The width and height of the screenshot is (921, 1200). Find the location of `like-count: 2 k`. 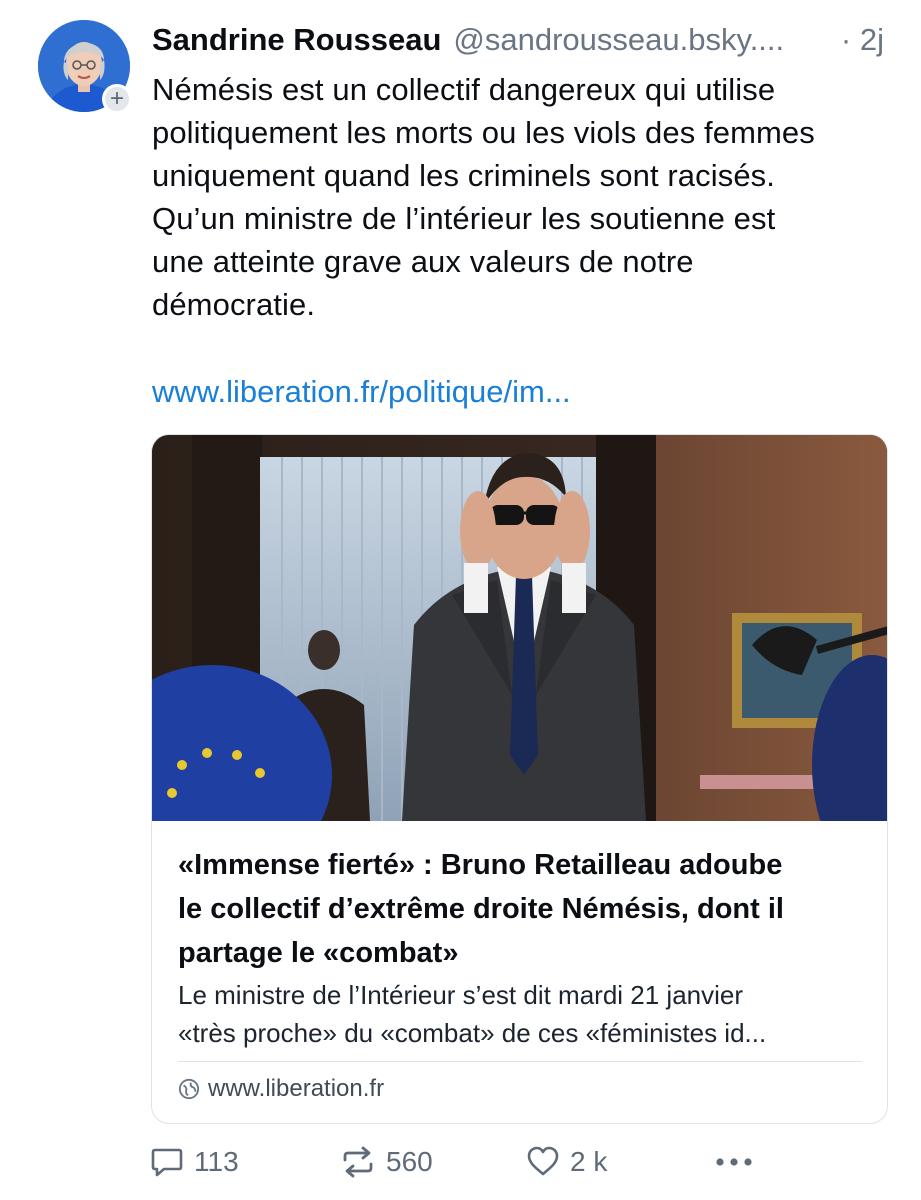

like-count: 2 k is located at coordinates (589, 1161).